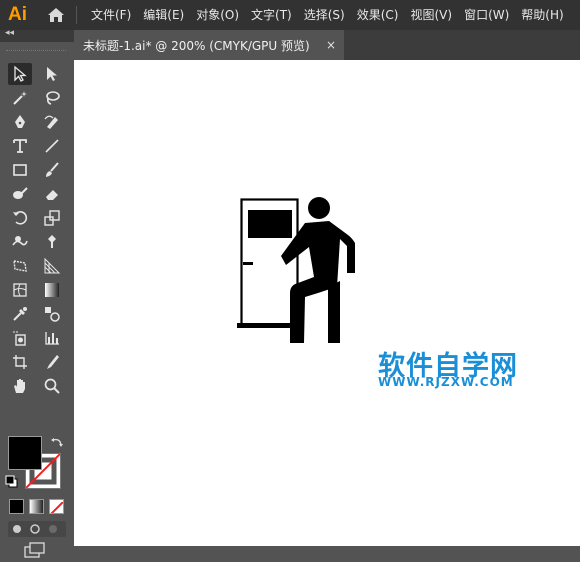  I want to click on mesh-tool-icon, so click(20, 290).